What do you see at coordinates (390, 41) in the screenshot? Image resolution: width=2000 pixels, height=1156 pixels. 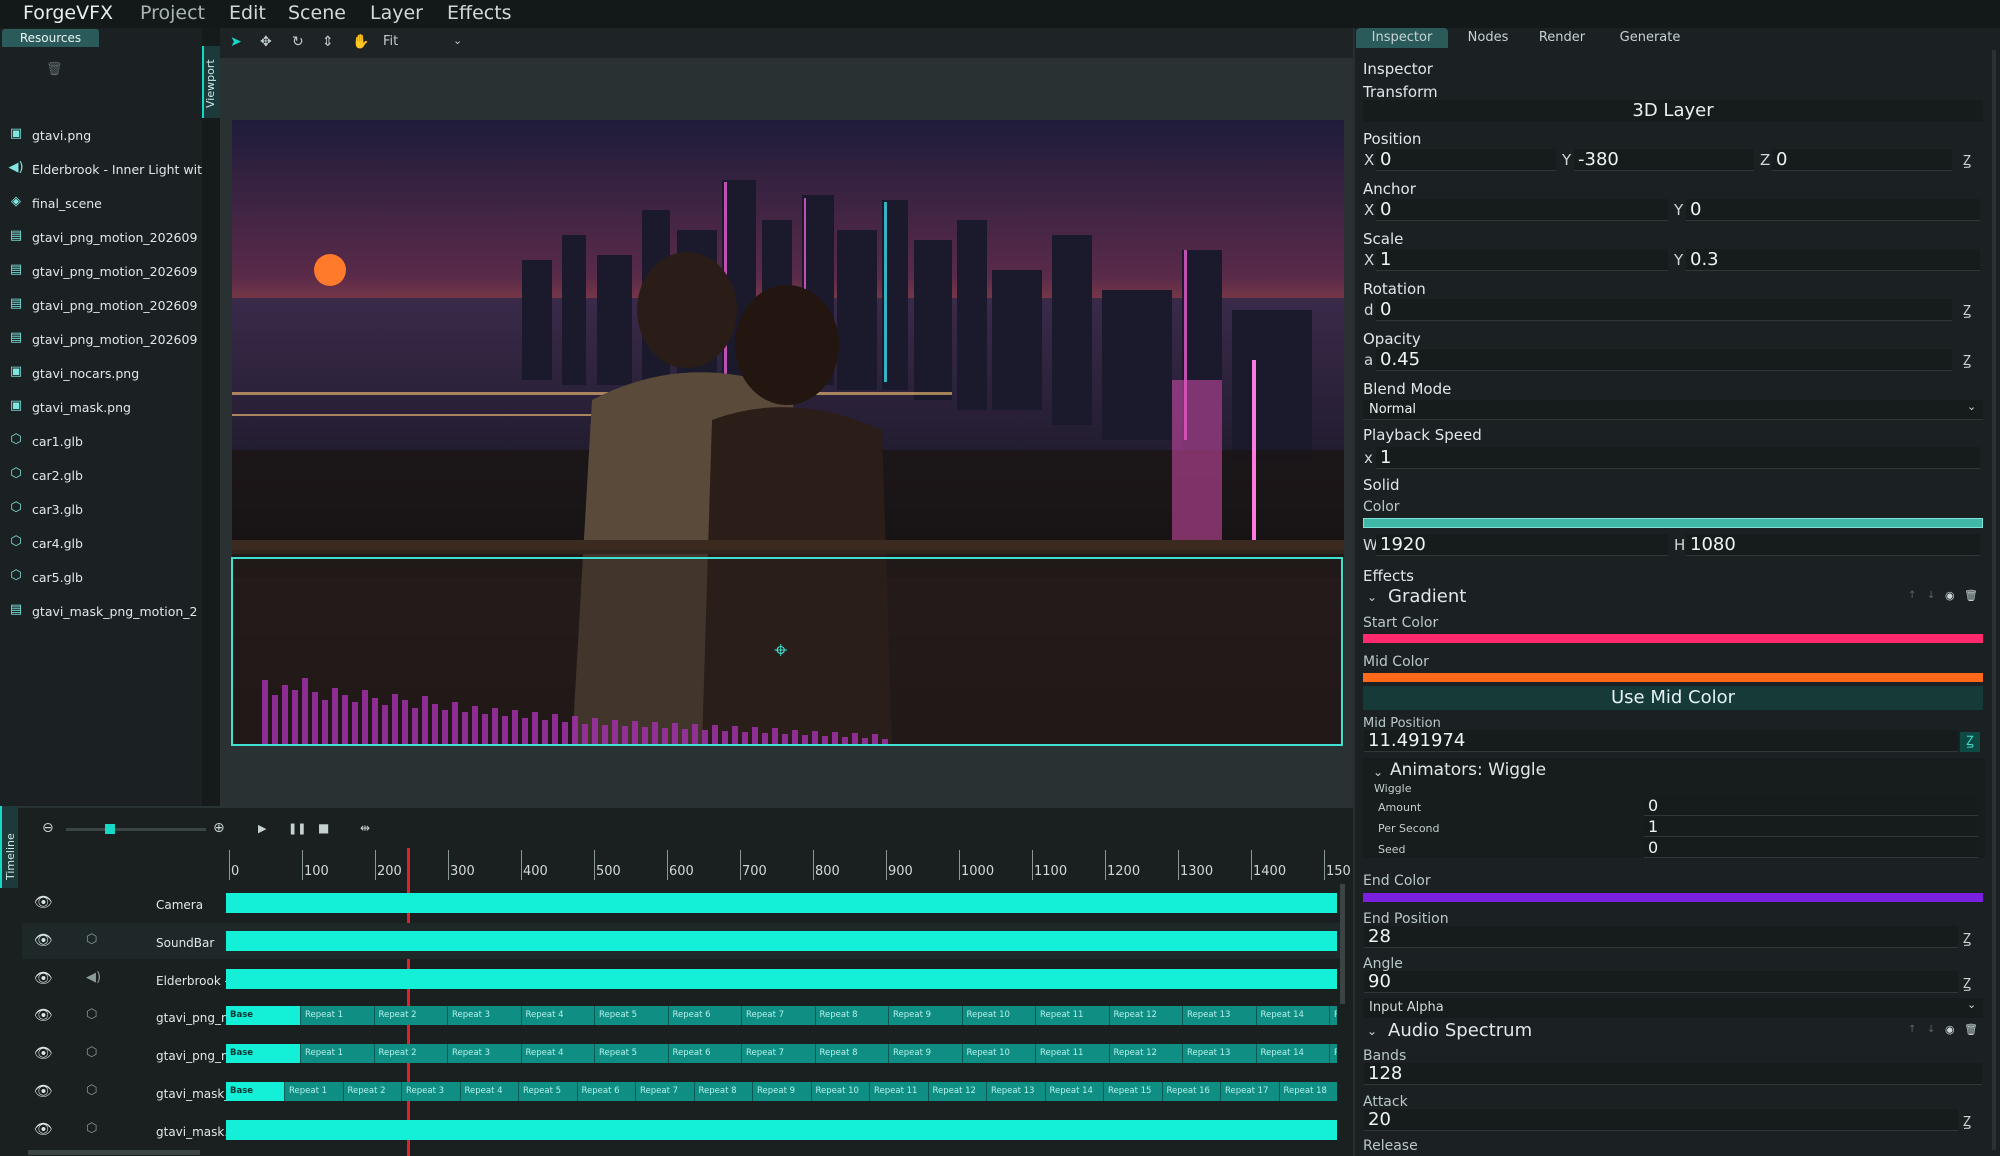 I see `zoom-select: Fit` at bounding box center [390, 41].